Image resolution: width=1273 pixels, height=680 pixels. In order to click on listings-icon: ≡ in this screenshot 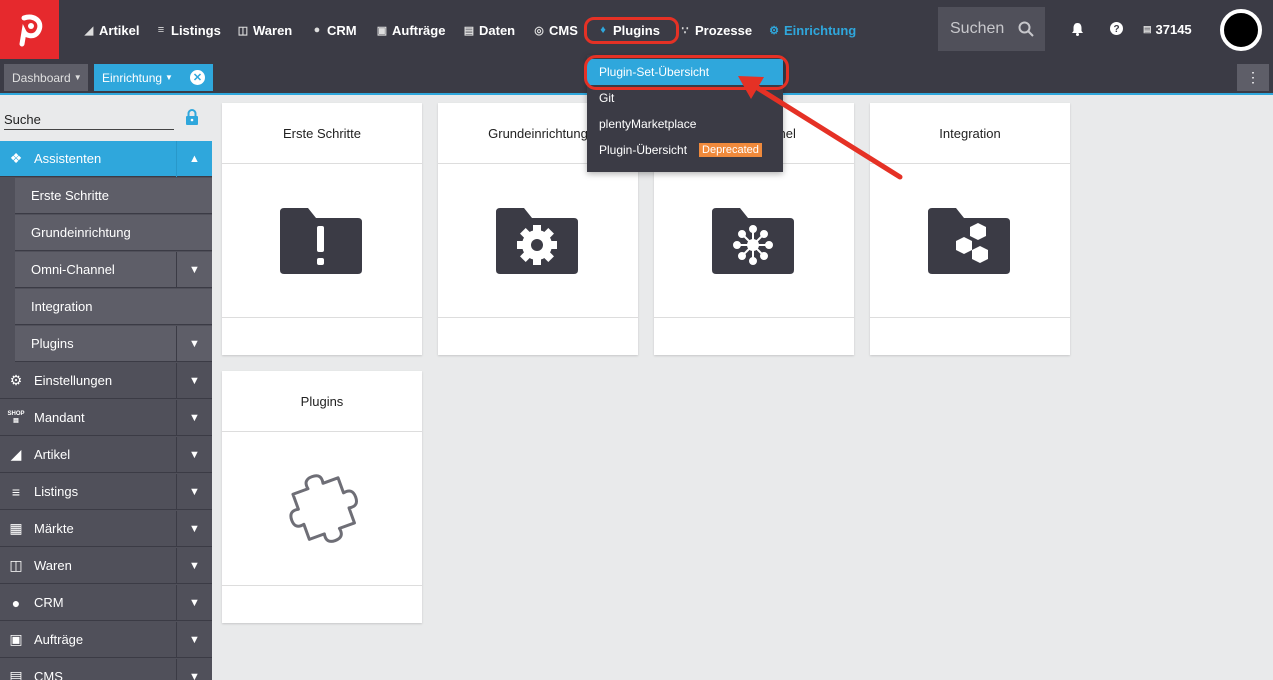, I will do `click(161, 30)`.